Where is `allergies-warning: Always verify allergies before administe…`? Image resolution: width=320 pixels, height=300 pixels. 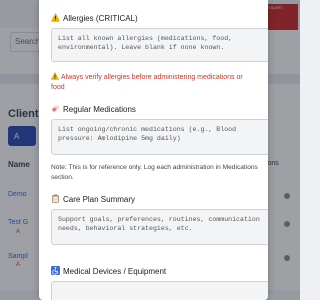
allergies-warning: Always verify allergies before administe… is located at coordinates (150, 82).